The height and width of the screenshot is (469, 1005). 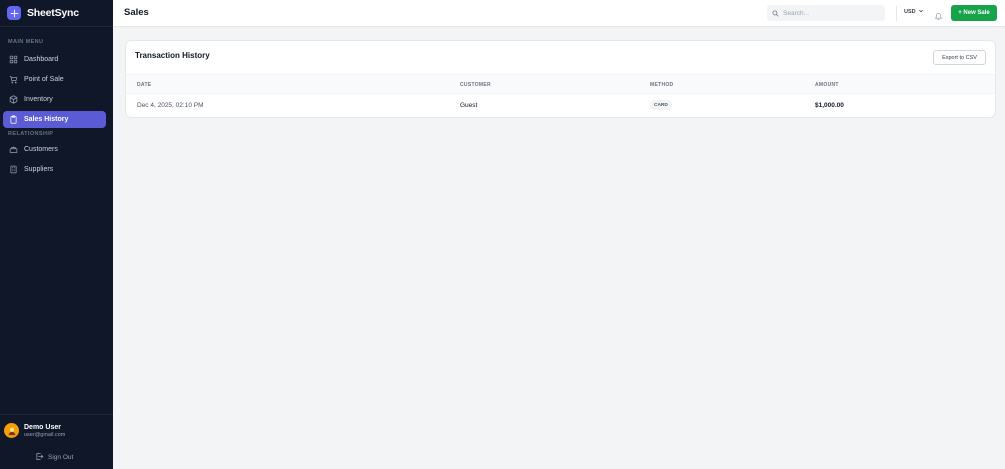 I want to click on column-header-amount: AMOUNT, so click(x=827, y=85).